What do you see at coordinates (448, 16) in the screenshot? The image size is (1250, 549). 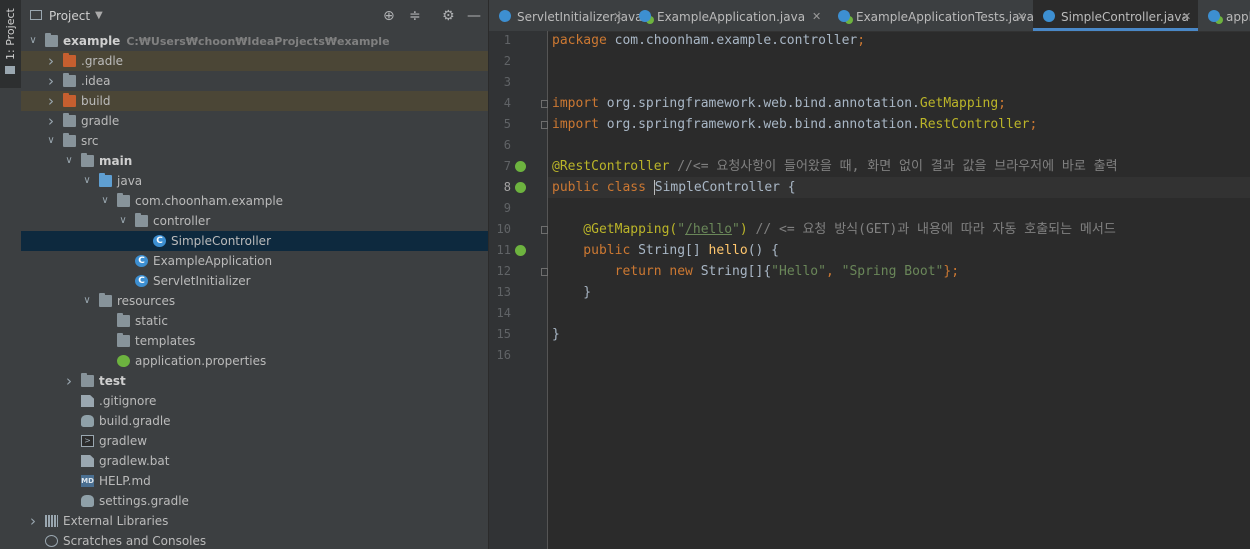 I see `gear-icon: ⚙` at bounding box center [448, 16].